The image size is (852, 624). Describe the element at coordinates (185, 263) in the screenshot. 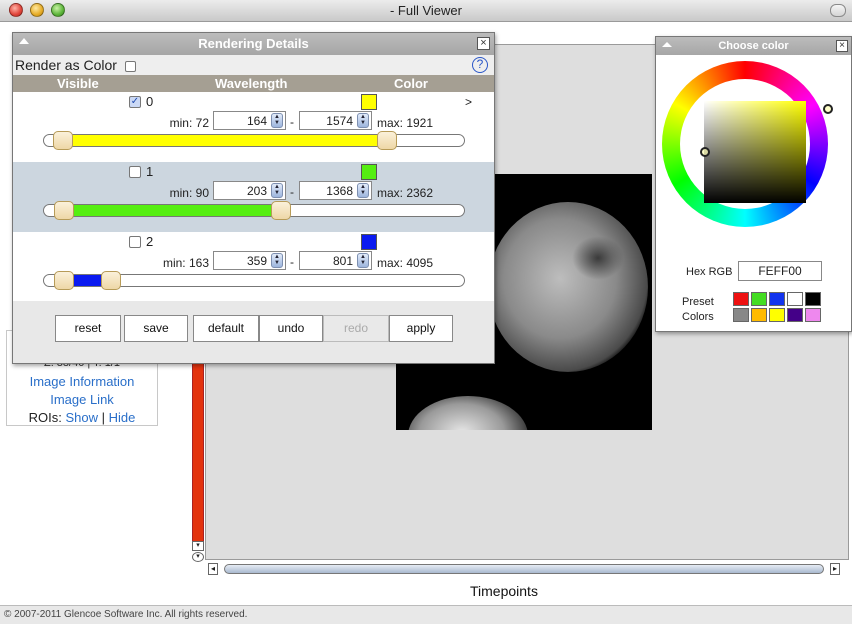

I see `channel-min-label: min: 163` at that location.